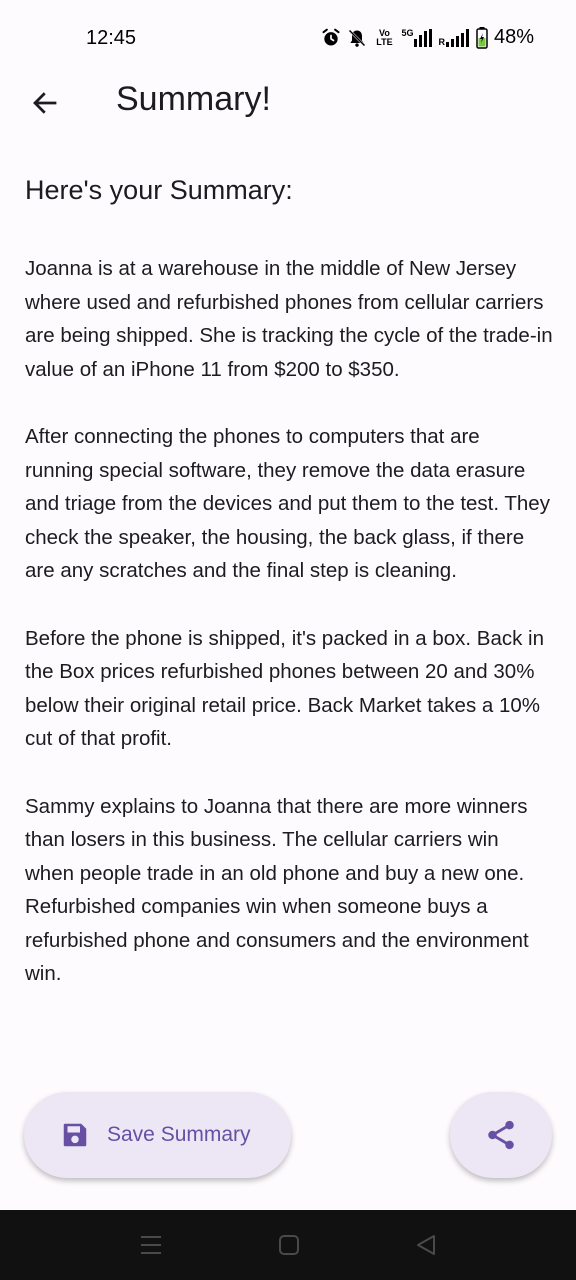 This screenshot has height=1280, width=576. What do you see at coordinates (454, 37) in the screenshot?
I see `signal-roaming-icon: R` at bounding box center [454, 37].